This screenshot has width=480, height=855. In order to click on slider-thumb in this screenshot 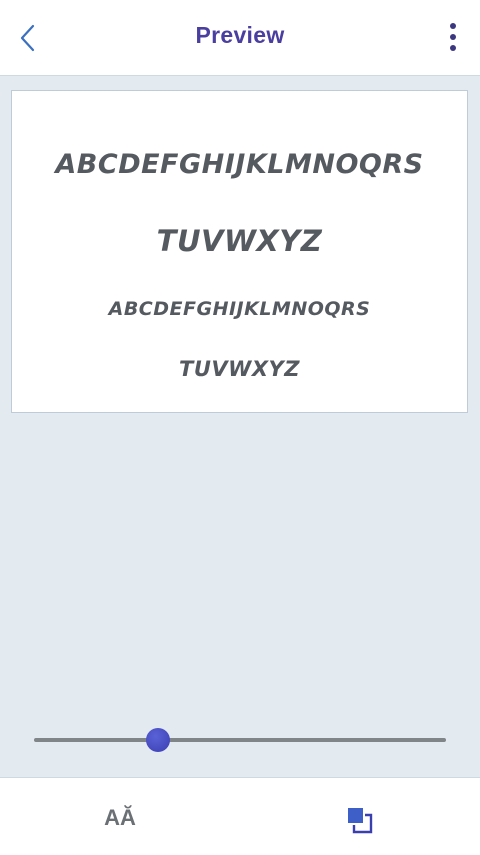, I will do `click(157, 740)`.